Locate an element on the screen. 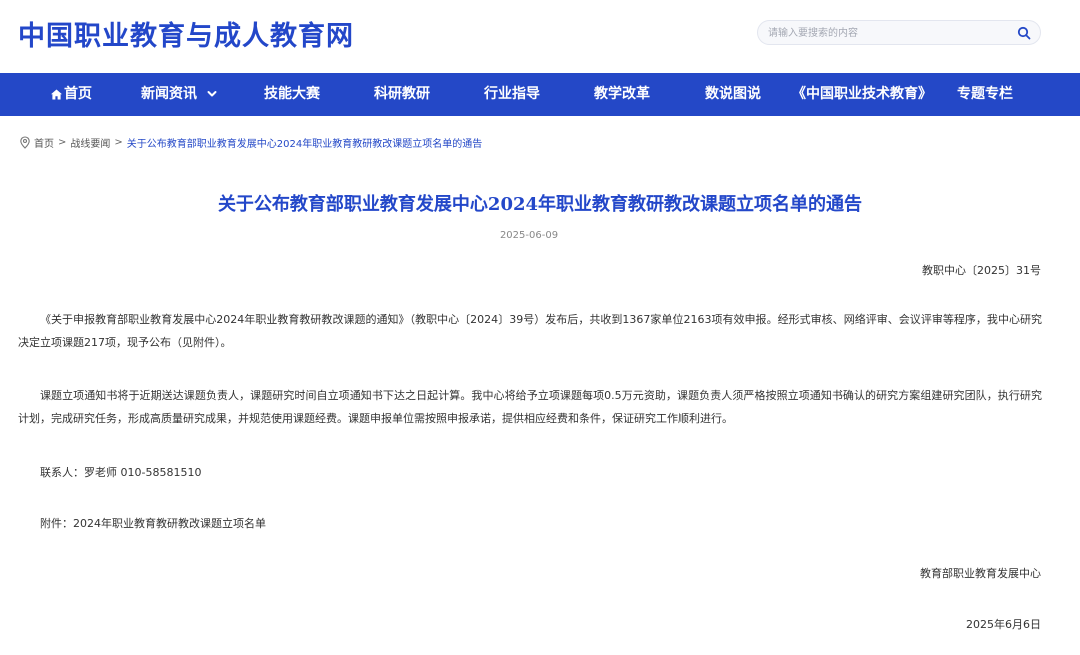  breadcrumb-current: 关于公布教育部职业教育发展中心2024年职业教育教研教改课题立项名单的通告 is located at coordinates (304, 142).